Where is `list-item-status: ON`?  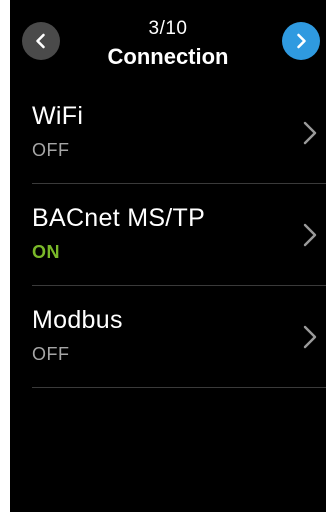
list-item-status: ON is located at coordinates (46, 252).